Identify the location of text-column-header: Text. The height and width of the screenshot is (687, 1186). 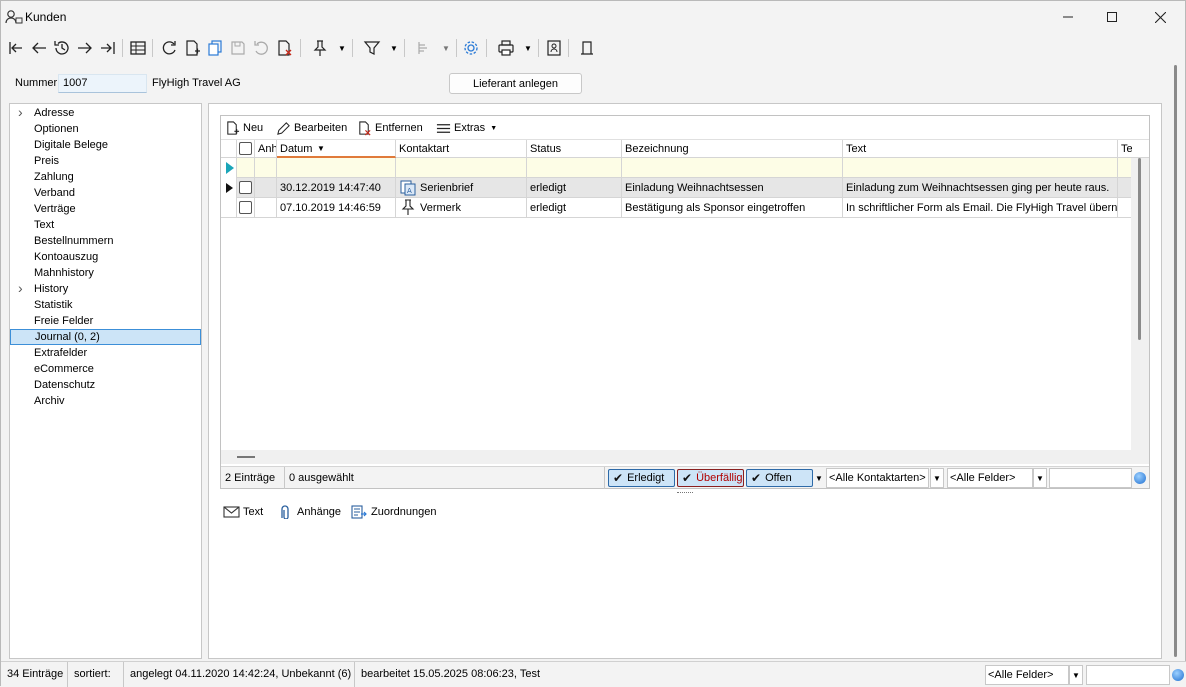
(980, 149).